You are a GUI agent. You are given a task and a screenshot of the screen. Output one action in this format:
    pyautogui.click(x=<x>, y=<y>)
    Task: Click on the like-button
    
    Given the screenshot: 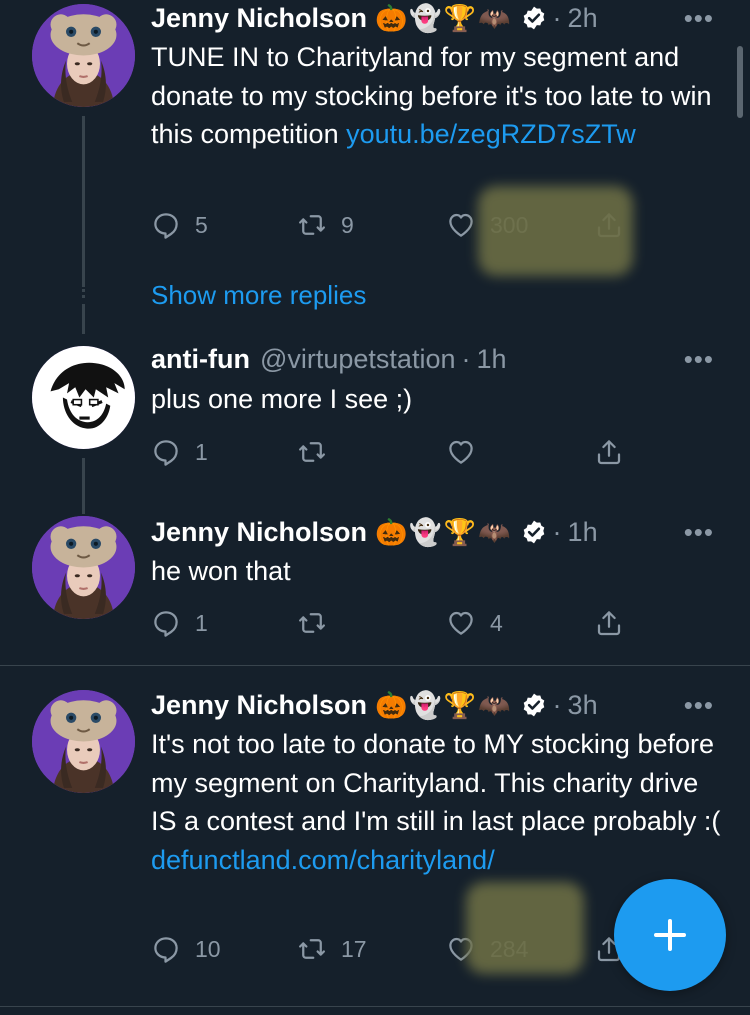 What is the action you would take?
    pyautogui.click(x=461, y=452)
    